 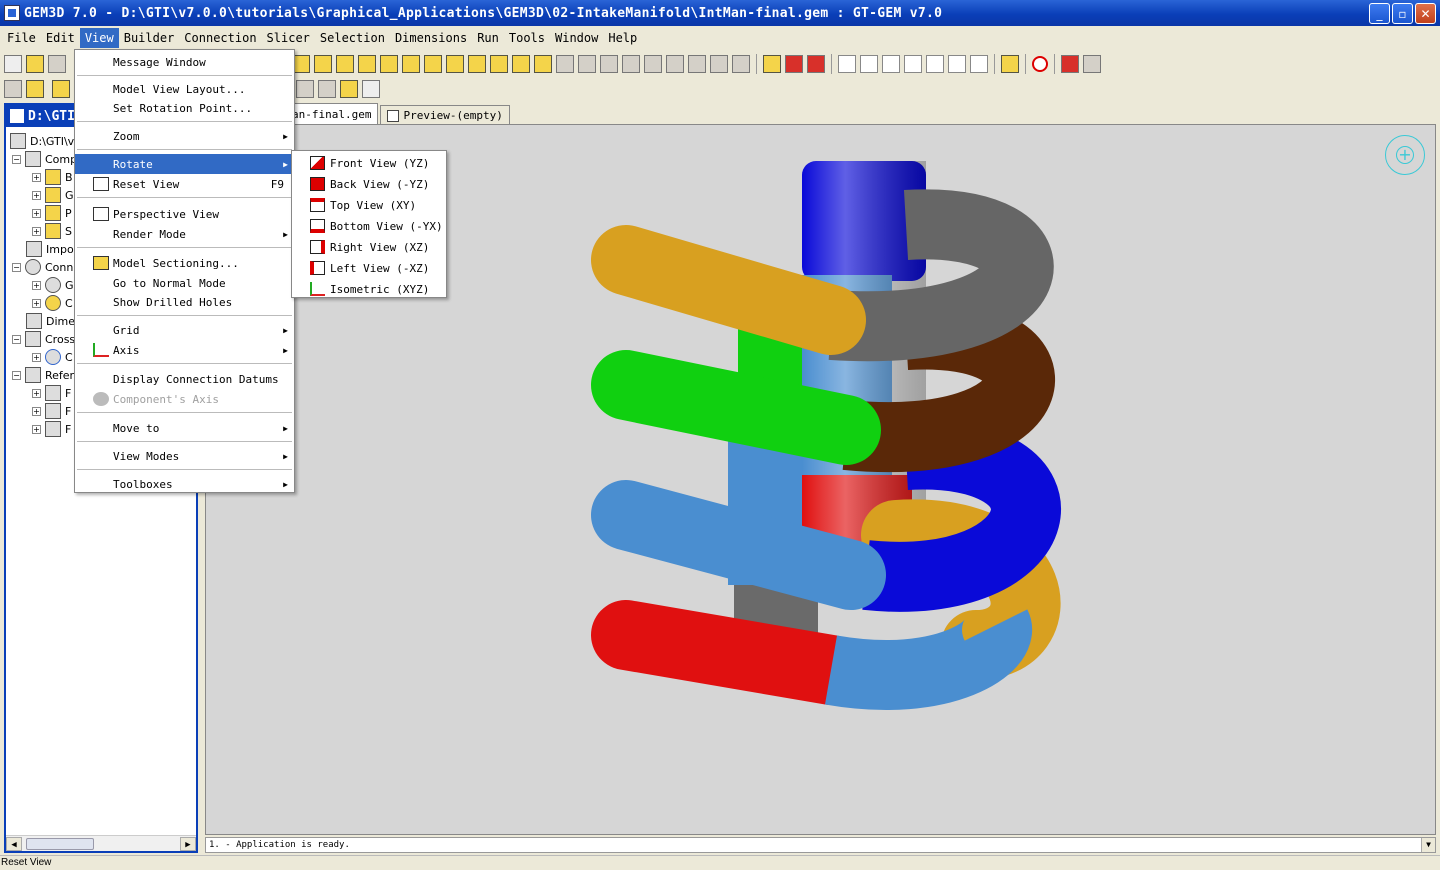 What do you see at coordinates (1070, 63) in the screenshot?
I see `grid-color-icon` at bounding box center [1070, 63].